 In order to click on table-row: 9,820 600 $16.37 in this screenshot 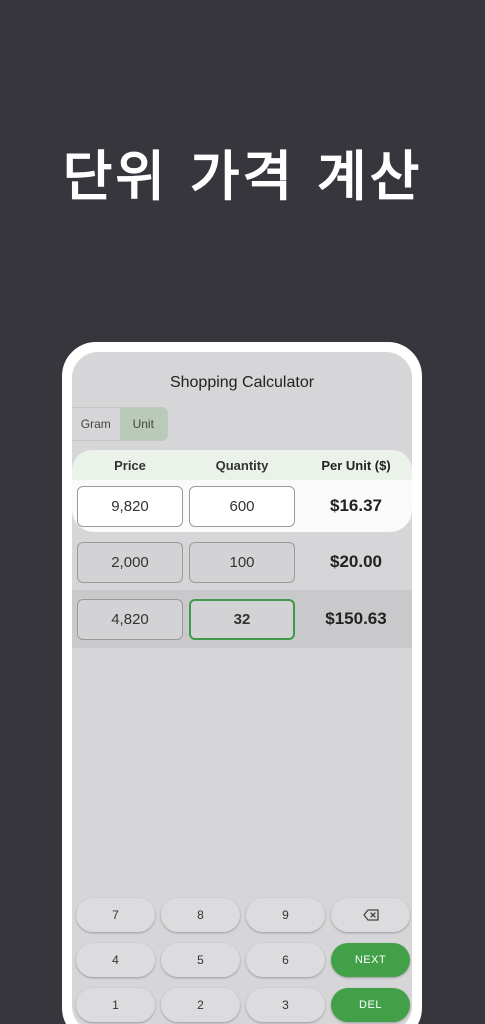, I will do `click(242, 506)`.